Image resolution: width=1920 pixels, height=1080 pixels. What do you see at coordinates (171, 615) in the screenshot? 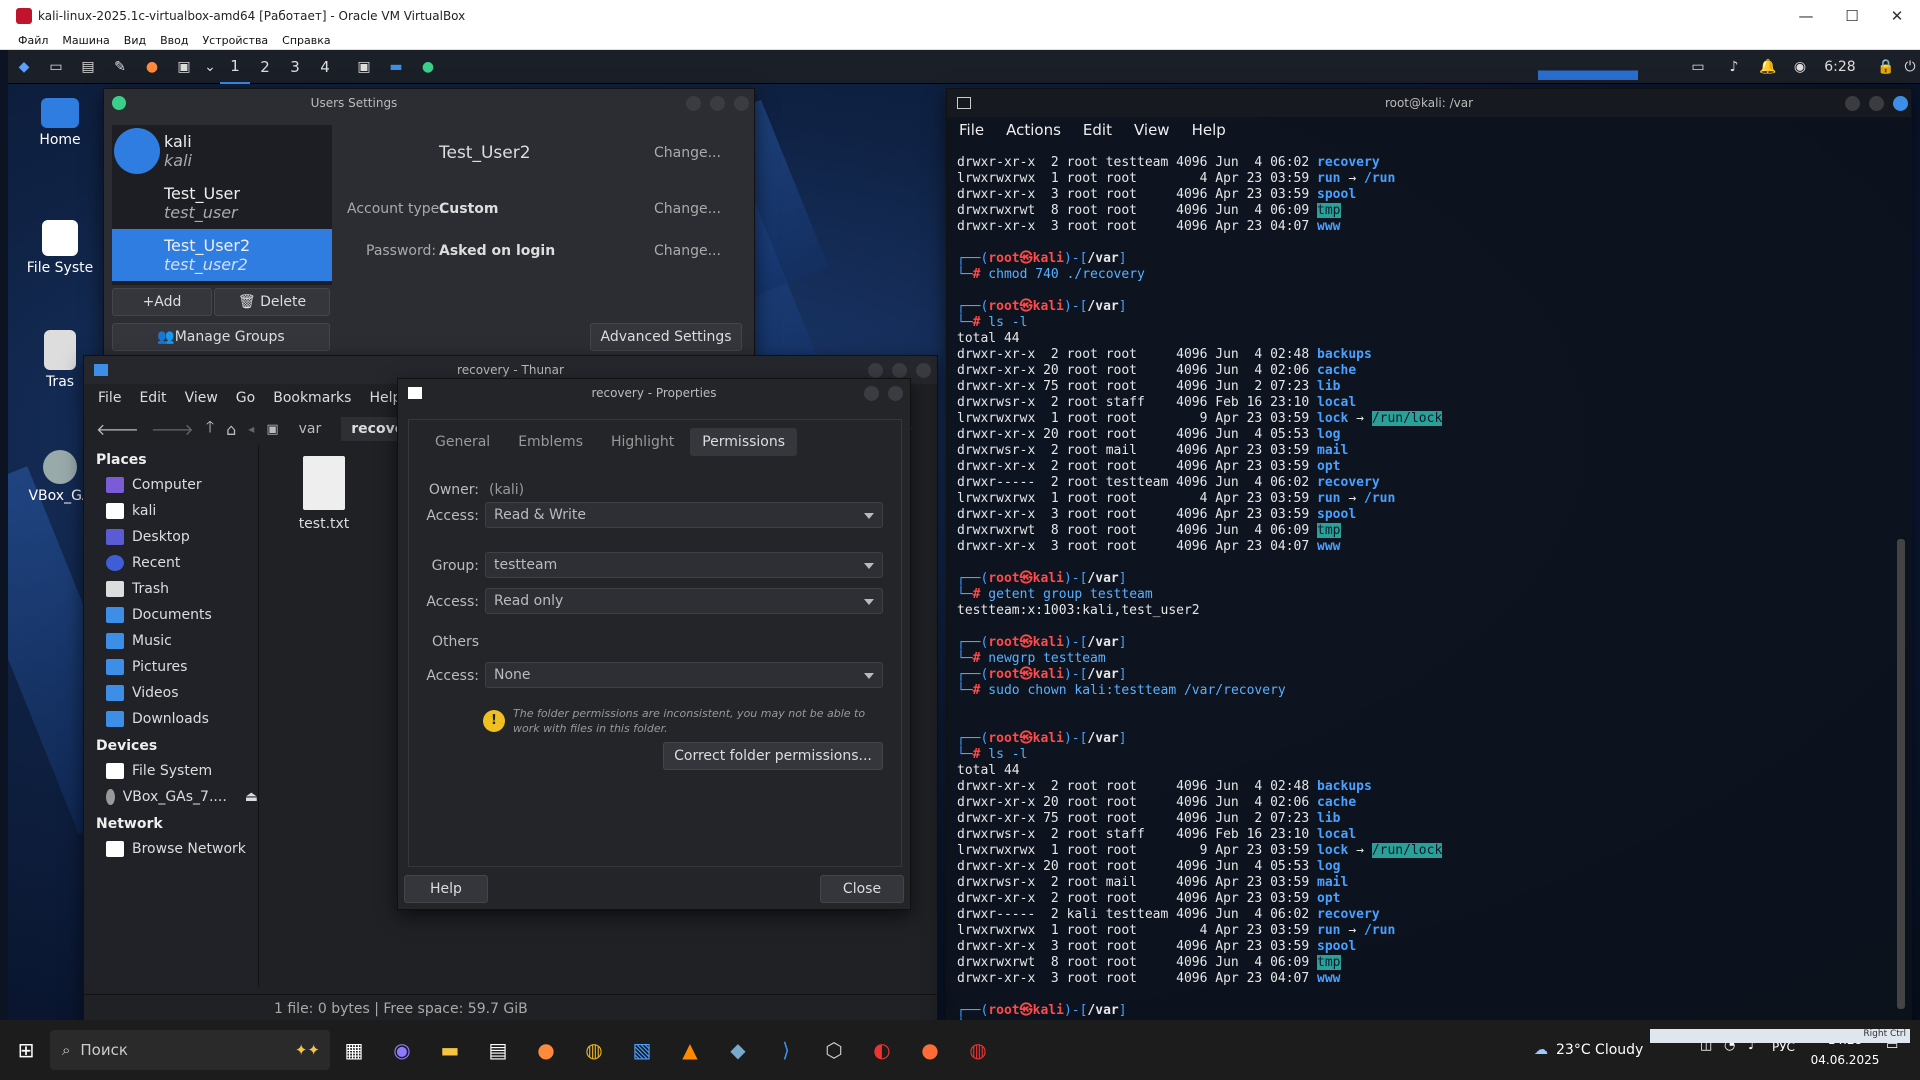
I see `sidebar-item-documents: Documents` at bounding box center [171, 615].